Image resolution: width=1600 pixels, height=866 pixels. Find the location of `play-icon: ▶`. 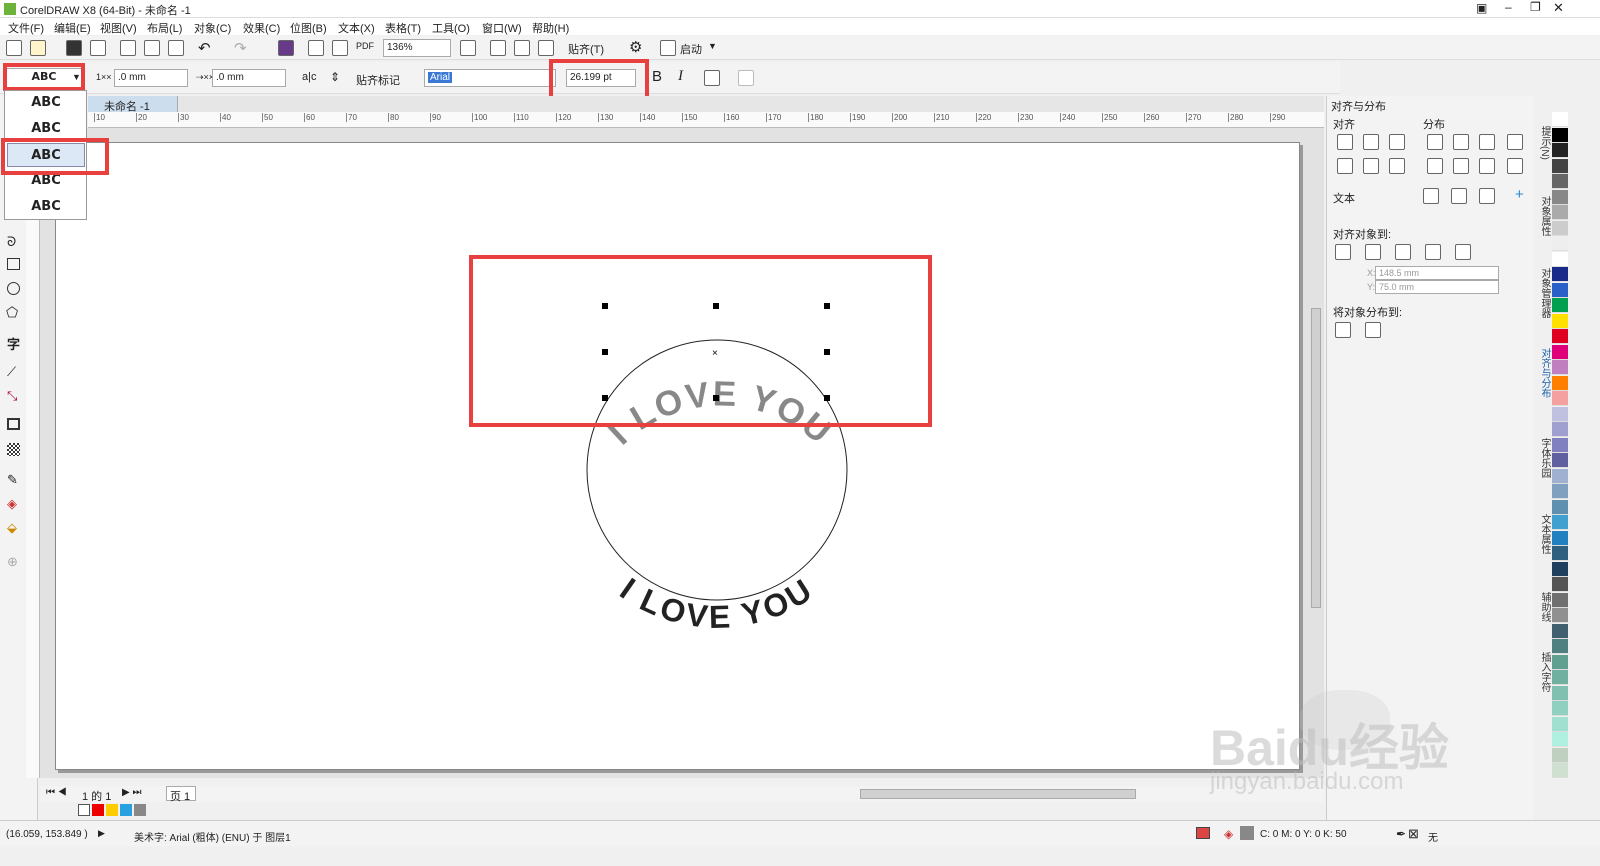

play-icon: ▶ is located at coordinates (101, 833).